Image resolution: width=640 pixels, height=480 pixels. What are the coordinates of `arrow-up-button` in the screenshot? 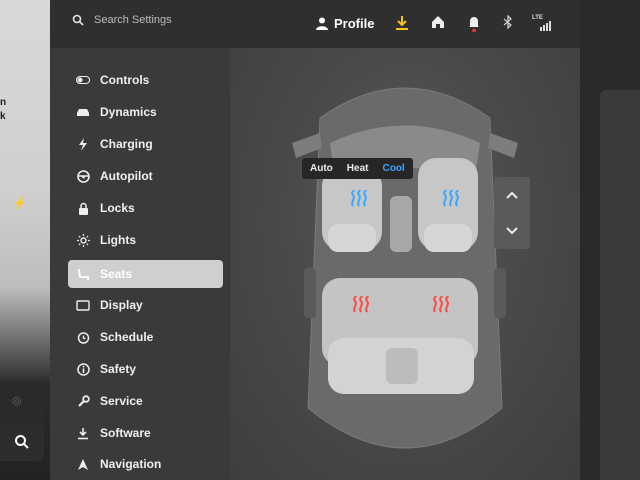 It's located at (512, 195).